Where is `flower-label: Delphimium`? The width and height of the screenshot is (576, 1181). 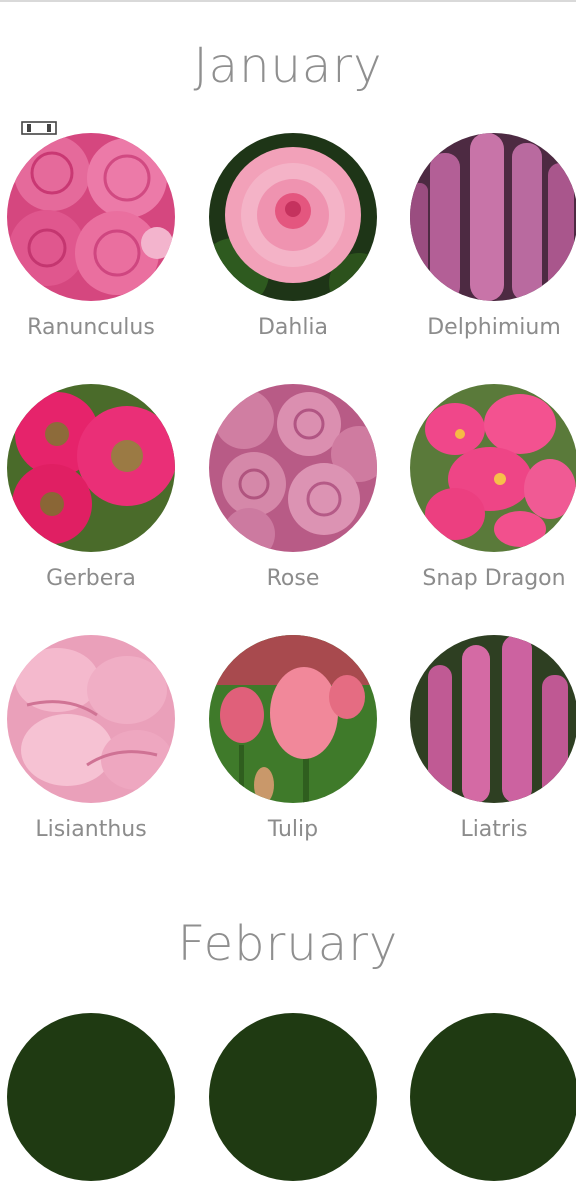
flower-label: Delphimium is located at coordinates (494, 327).